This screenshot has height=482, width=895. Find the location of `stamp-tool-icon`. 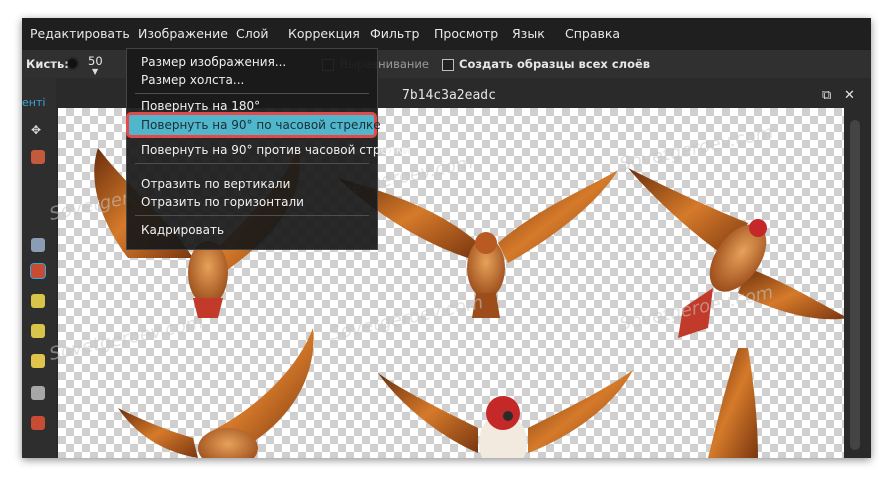

stamp-tool-icon is located at coordinates (38, 271).